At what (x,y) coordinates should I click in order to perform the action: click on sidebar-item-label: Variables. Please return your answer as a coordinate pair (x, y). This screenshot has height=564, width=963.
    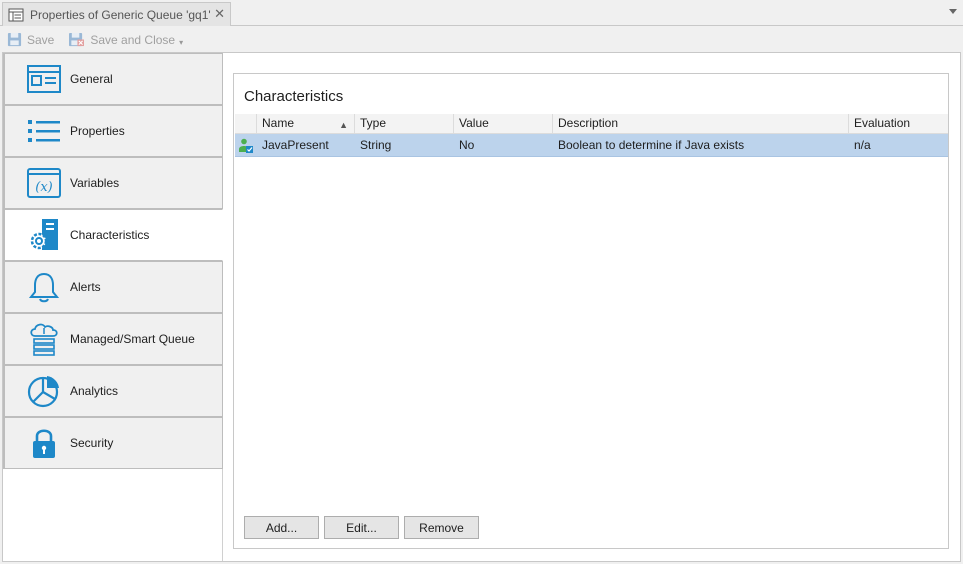
    Looking at the image, I should click on (95, 183).